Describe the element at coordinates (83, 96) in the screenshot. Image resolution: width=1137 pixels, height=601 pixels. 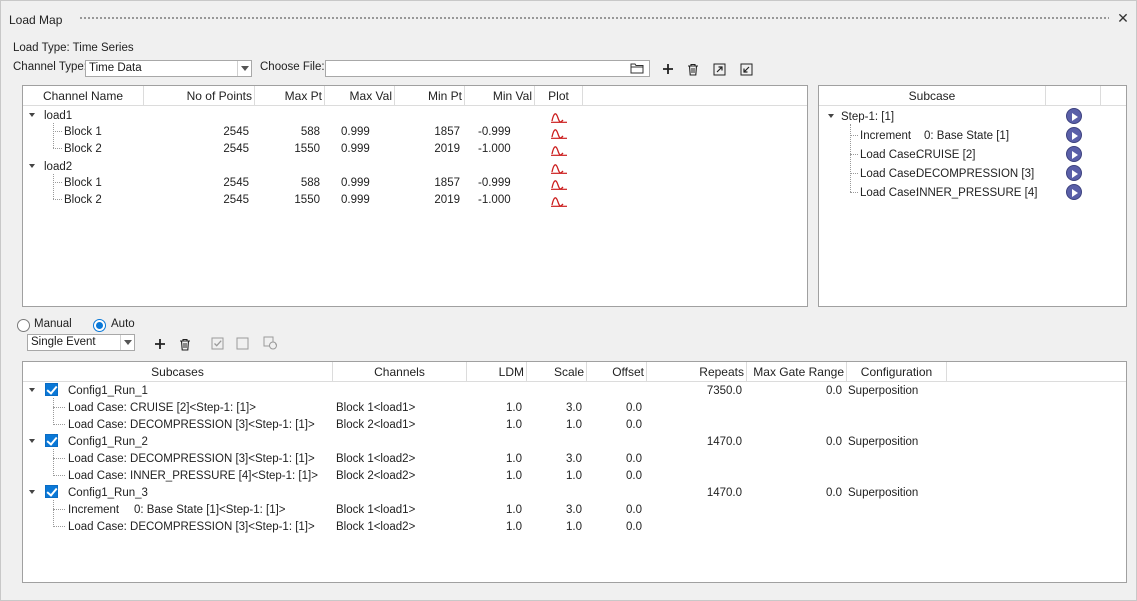
I see `col-channel-name: Channel Name` at that location.